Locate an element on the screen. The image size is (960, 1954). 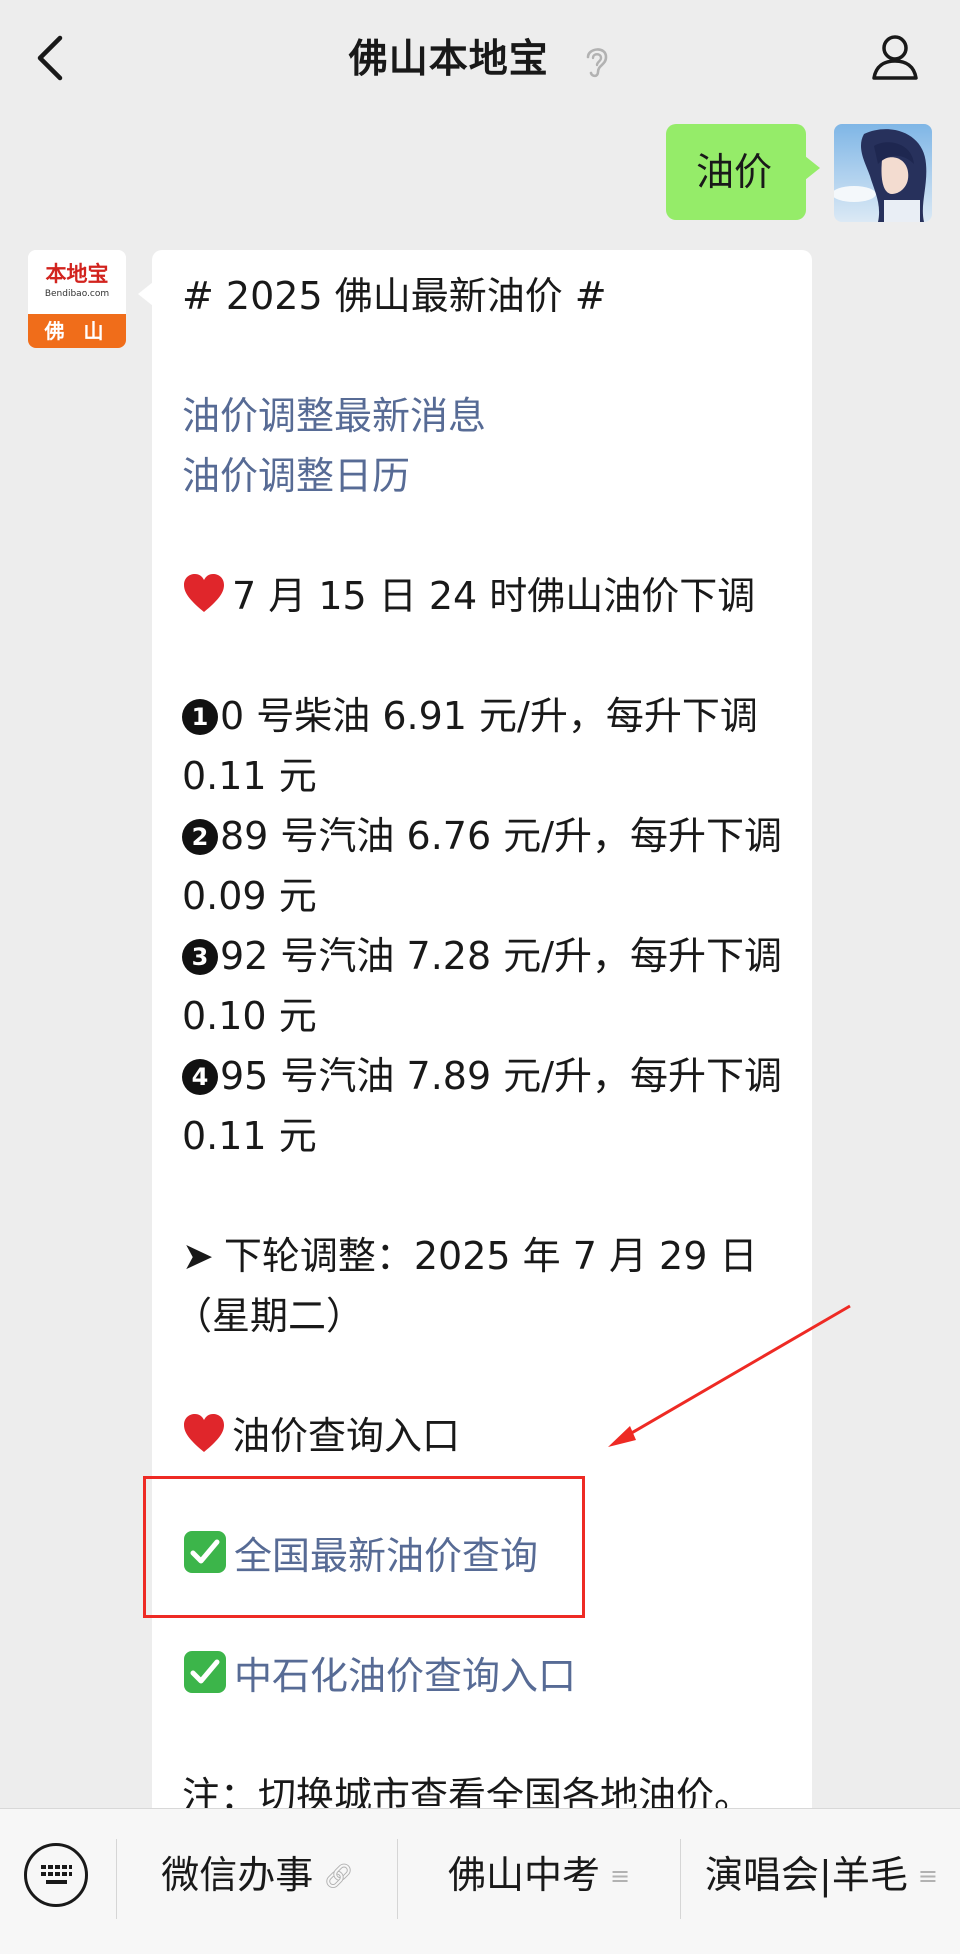
price-item-1: 10 号柴油 6.91 元/升，每升下调 is located at coordinates (470, 716).